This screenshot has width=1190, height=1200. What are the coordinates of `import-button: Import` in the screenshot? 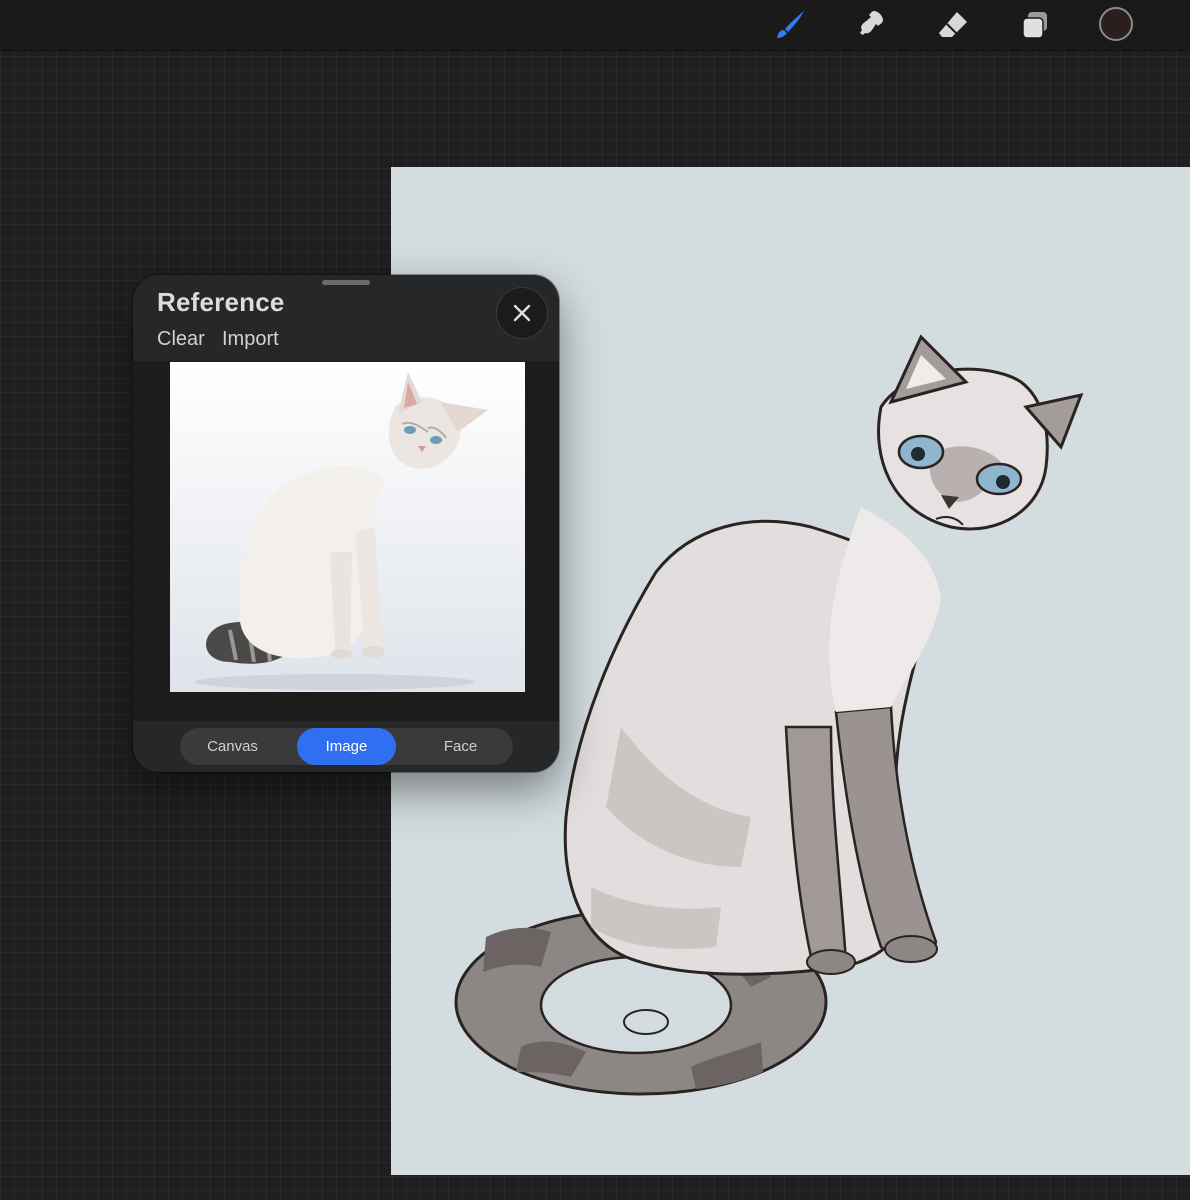 It's located at (250, 339).